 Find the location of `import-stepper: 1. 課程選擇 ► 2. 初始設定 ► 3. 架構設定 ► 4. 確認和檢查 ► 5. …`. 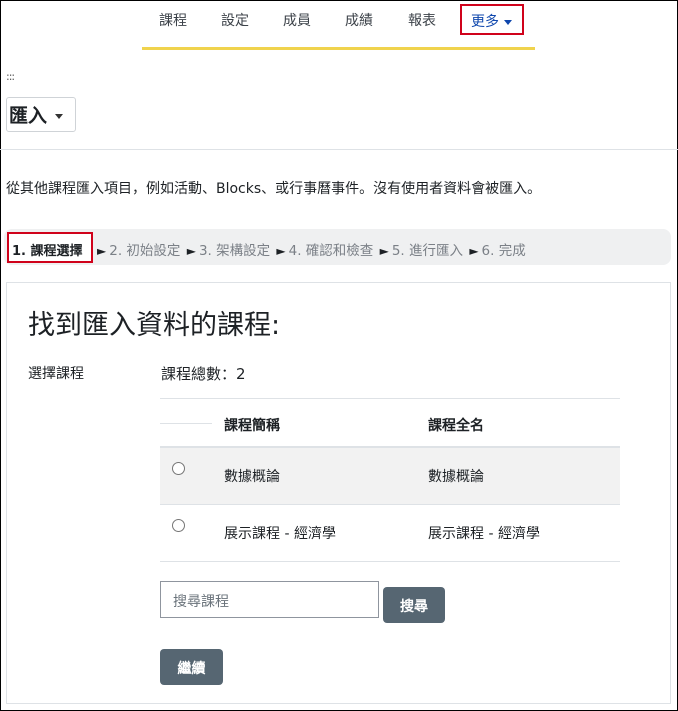

import-stepper: 1. 課程選擇 ► 2. 初始設定 ► 3. 架構設定 ► 4. 確認和檢查 ► 5. … is located at coordinates (337, 247).